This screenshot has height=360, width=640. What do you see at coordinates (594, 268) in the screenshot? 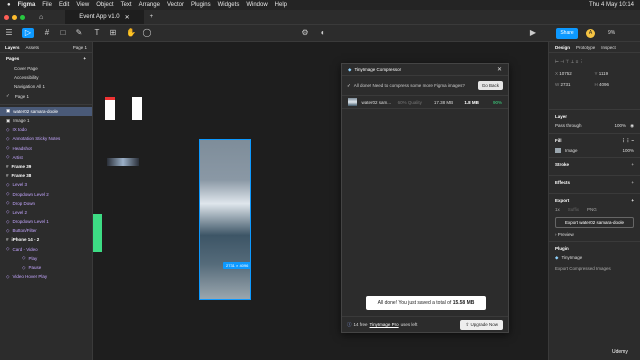
I see `plugin-action: Export Compressed Images` at bounding box center [594, 268].